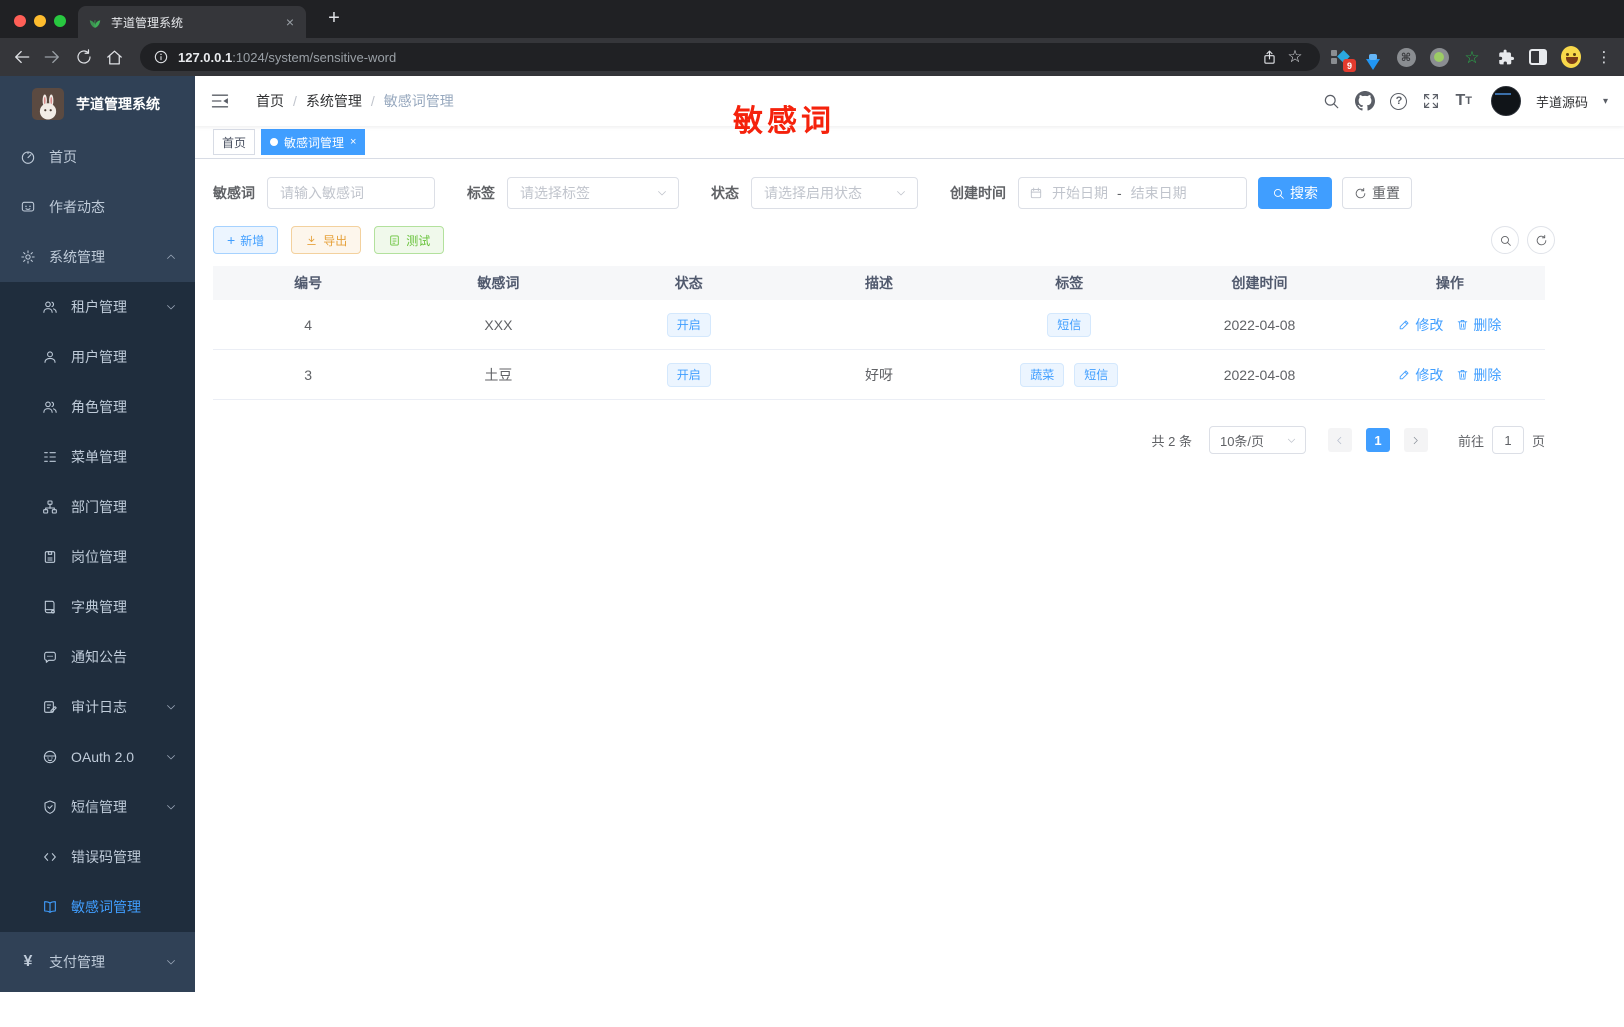 This screenshot has height=1027, width=1624. I want to click on sidebar-item-sensitive-word: 敏感词管理, so click(97, 907).